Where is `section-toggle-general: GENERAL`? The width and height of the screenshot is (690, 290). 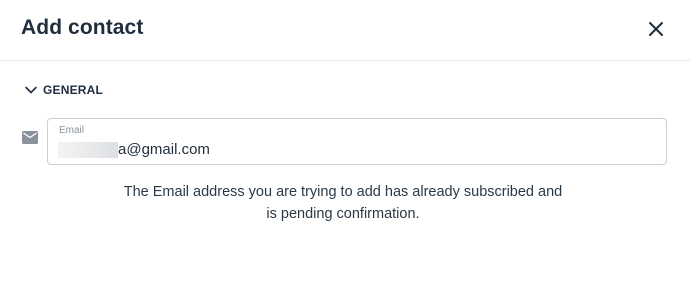
section-toggle-general: GENERAL is located at coordinates (63, 90).